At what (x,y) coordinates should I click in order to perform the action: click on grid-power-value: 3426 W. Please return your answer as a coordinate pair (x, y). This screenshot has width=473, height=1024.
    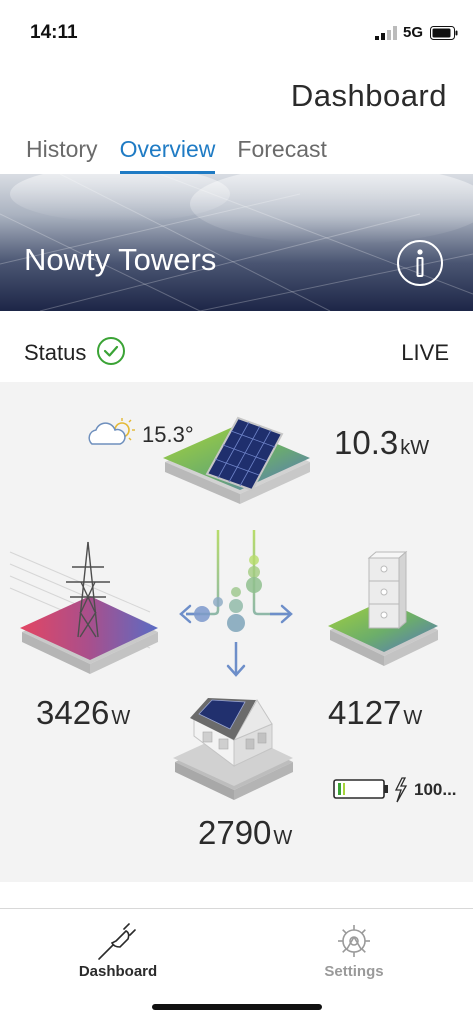
    Looking at the image, I should click on (83, 713).